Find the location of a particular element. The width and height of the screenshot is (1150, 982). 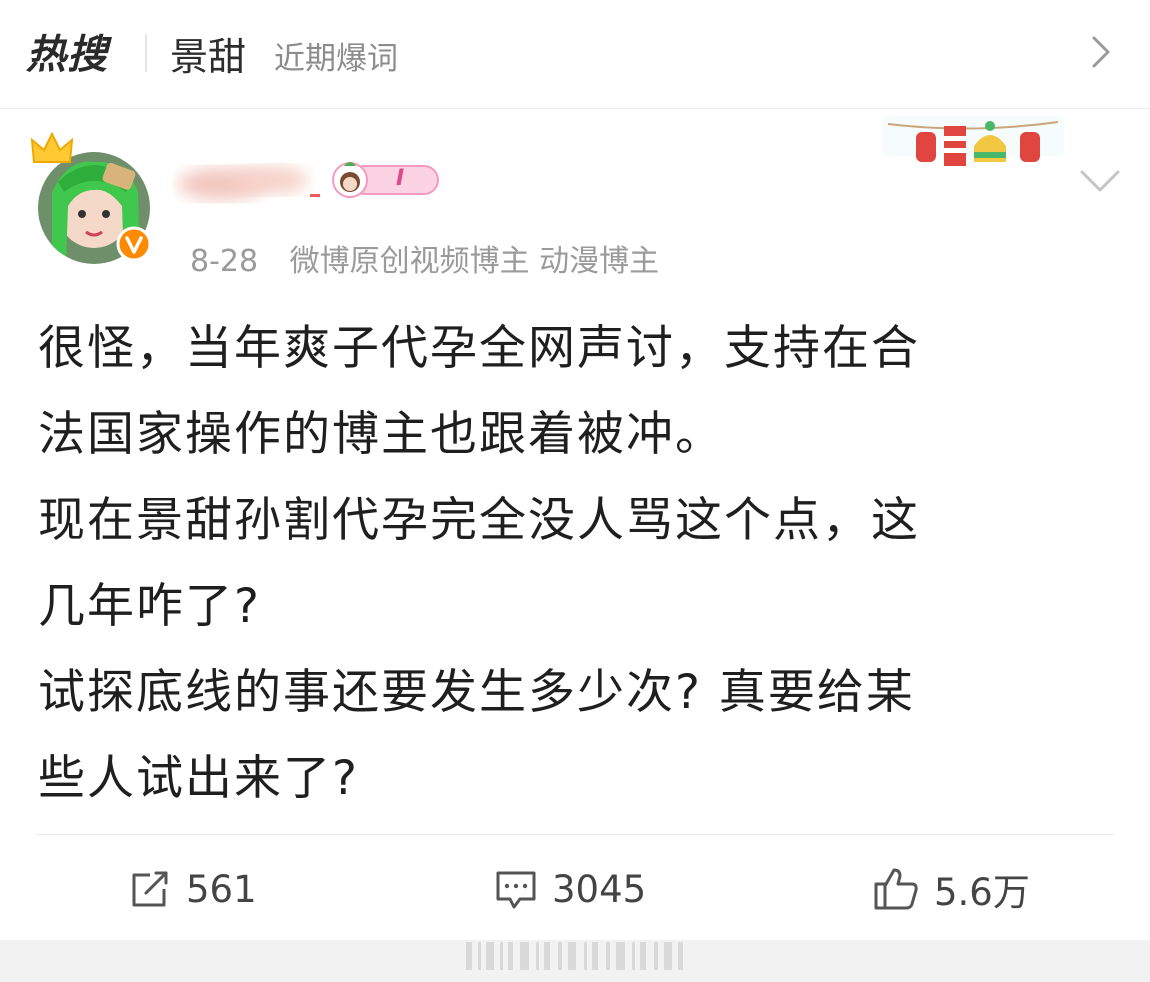

like-button: 5.6万 is located at coordinates (951, 889).